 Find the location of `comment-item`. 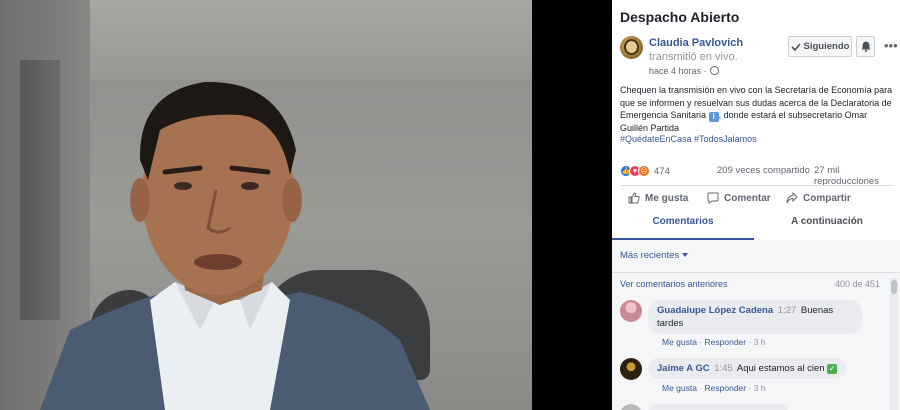

comment-item is located at coordinates (753, 407).